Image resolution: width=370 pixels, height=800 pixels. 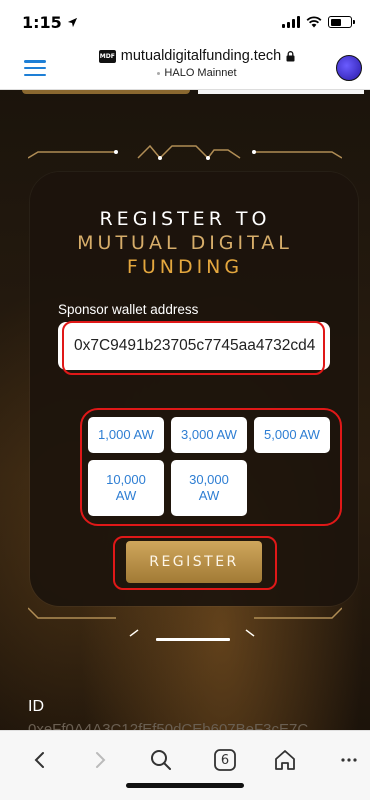 I want to click on status-time: 1:15, so click(x=42, y=22).